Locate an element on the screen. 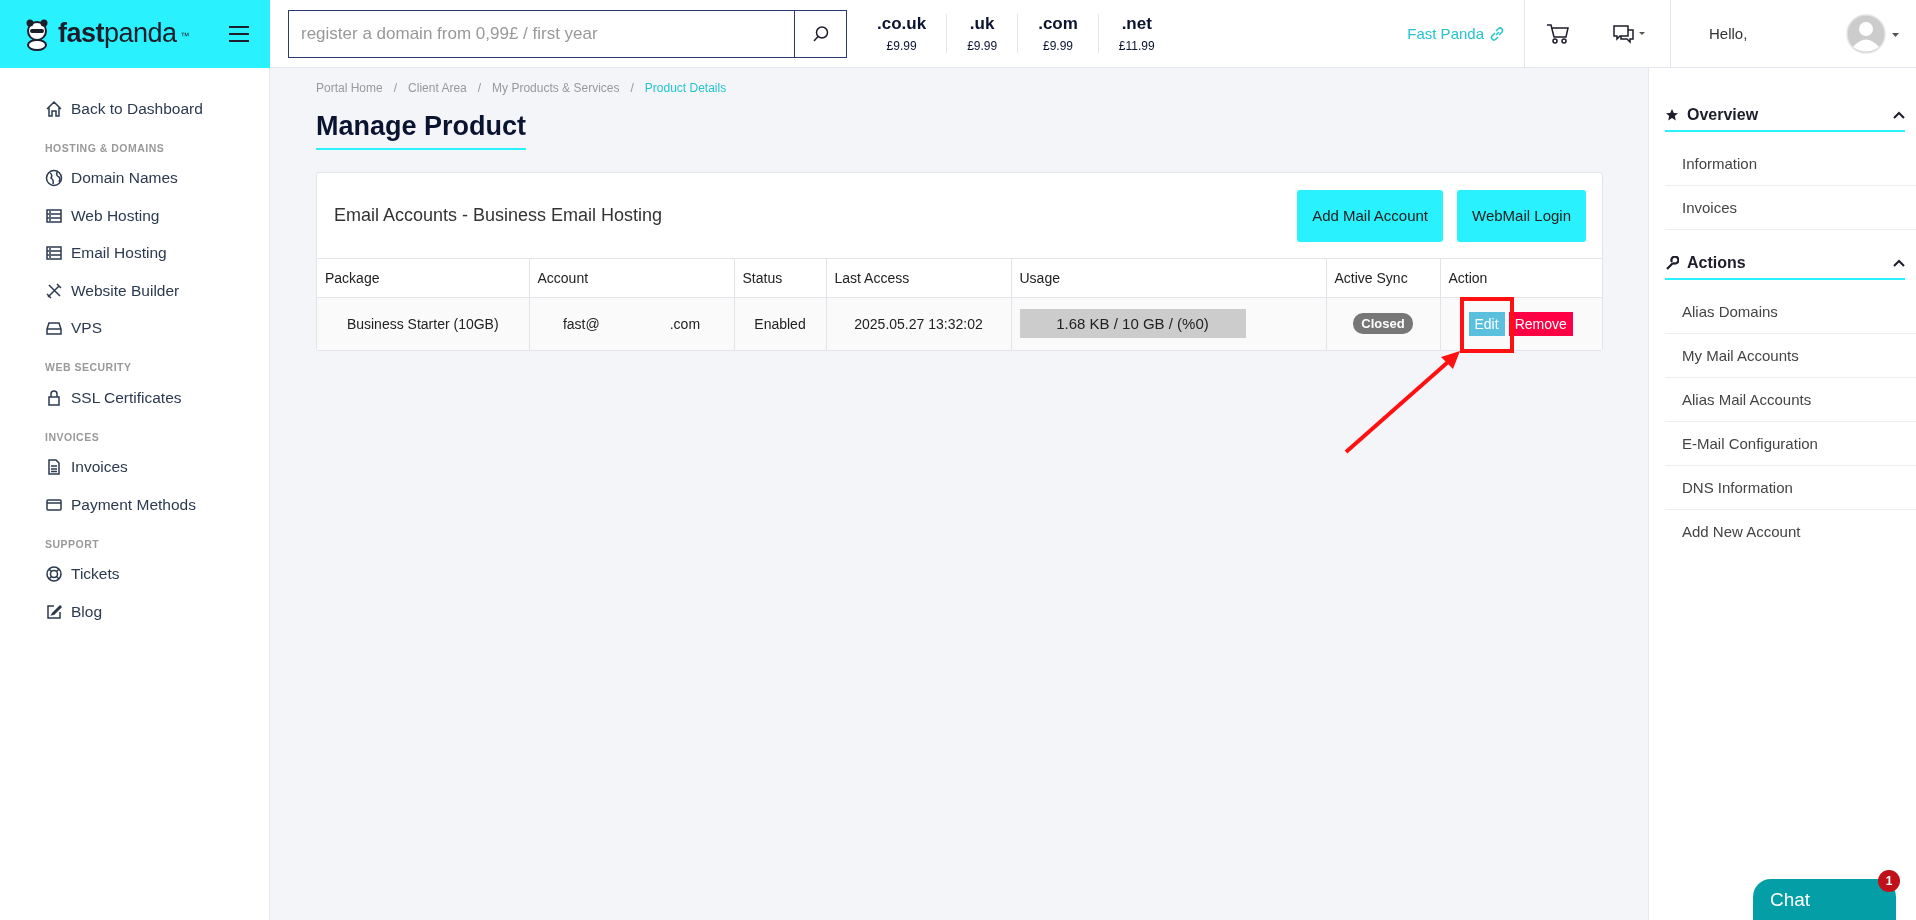 Image resolution: width=1916 pixels, height=920 pixels. sidebar-link: Payment Methods is located at coordinates (157, 505).